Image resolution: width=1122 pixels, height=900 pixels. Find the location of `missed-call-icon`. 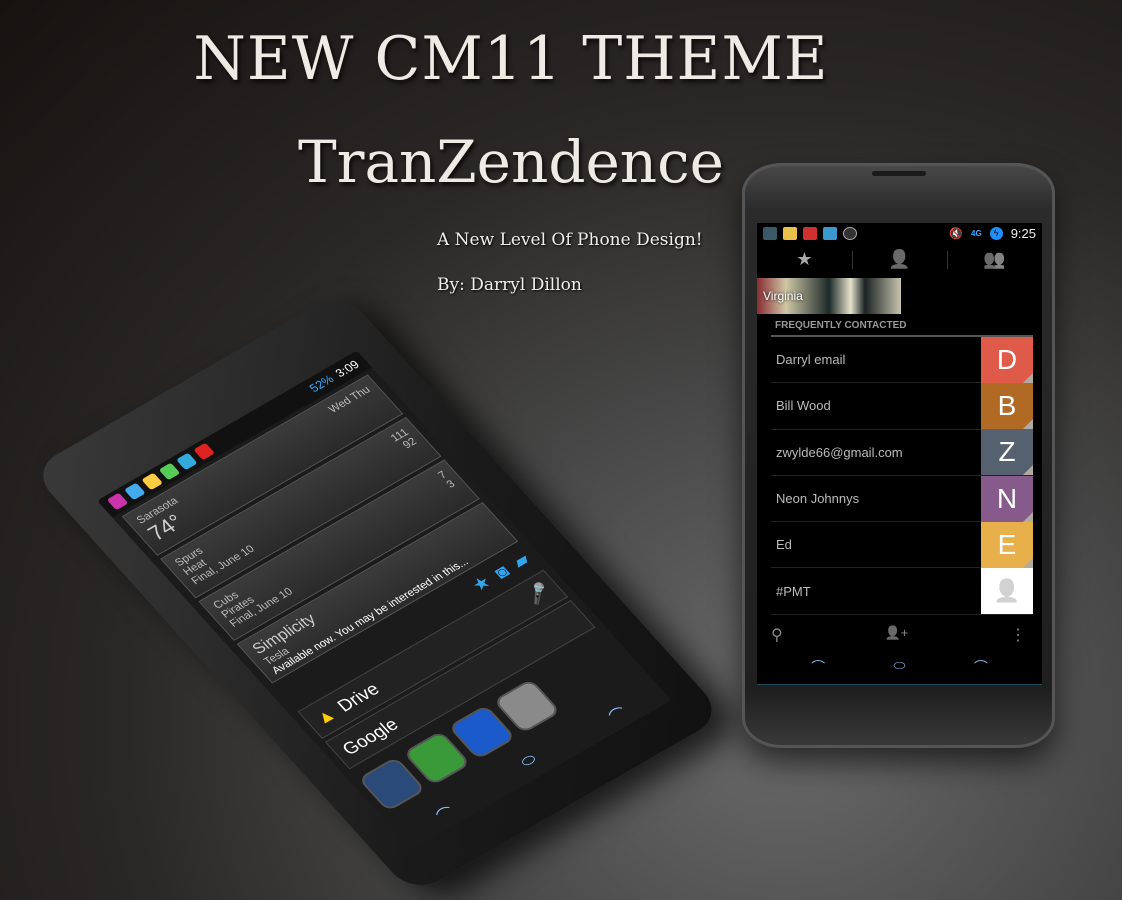

missed-call-icon is located at coordinates (850, 233).